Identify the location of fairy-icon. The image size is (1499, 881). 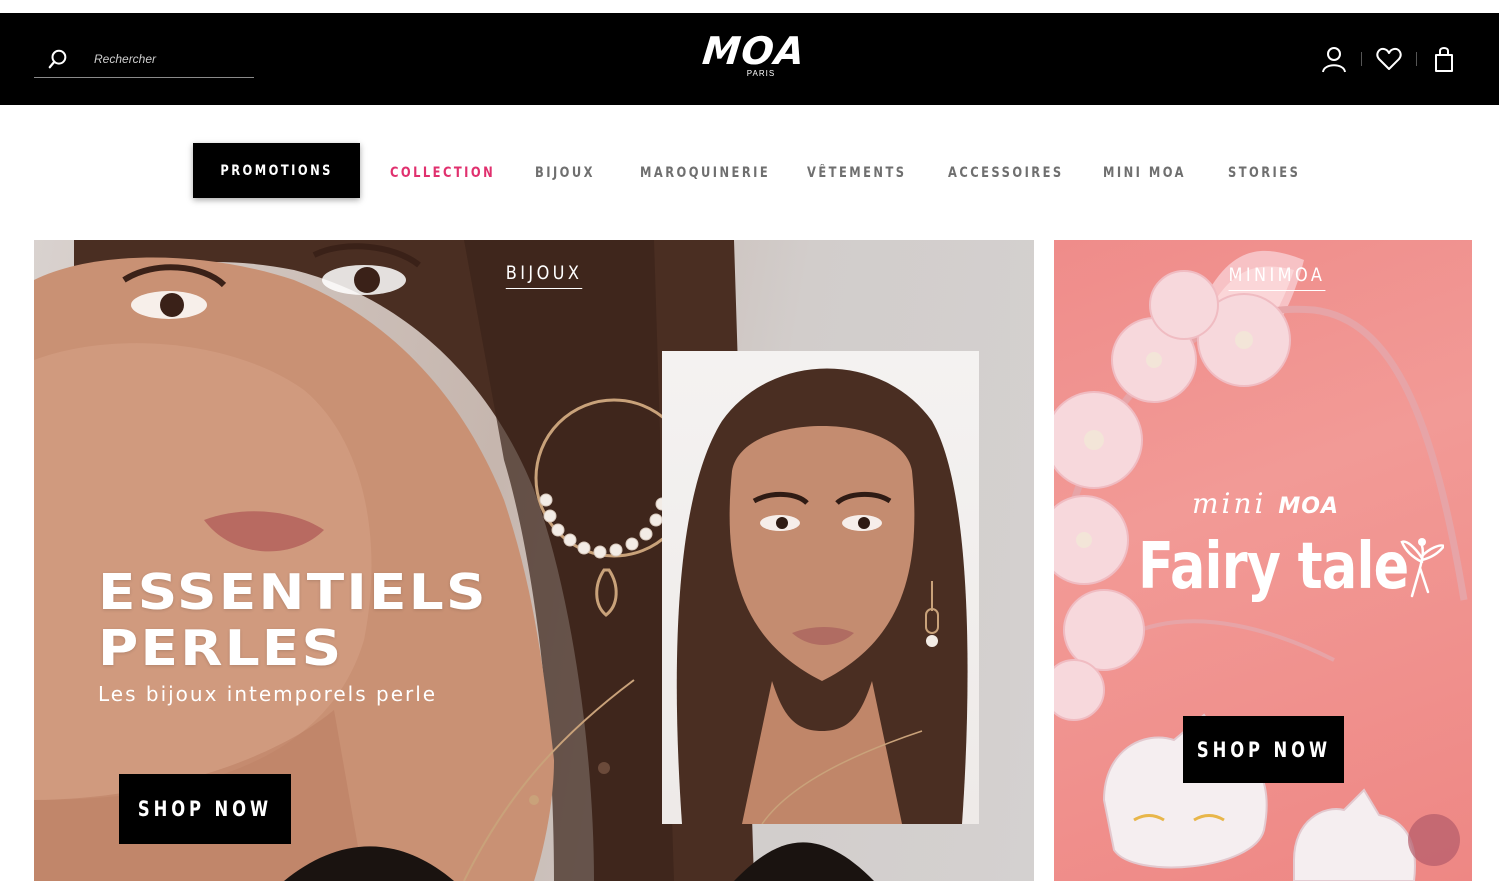
(1422, 568).